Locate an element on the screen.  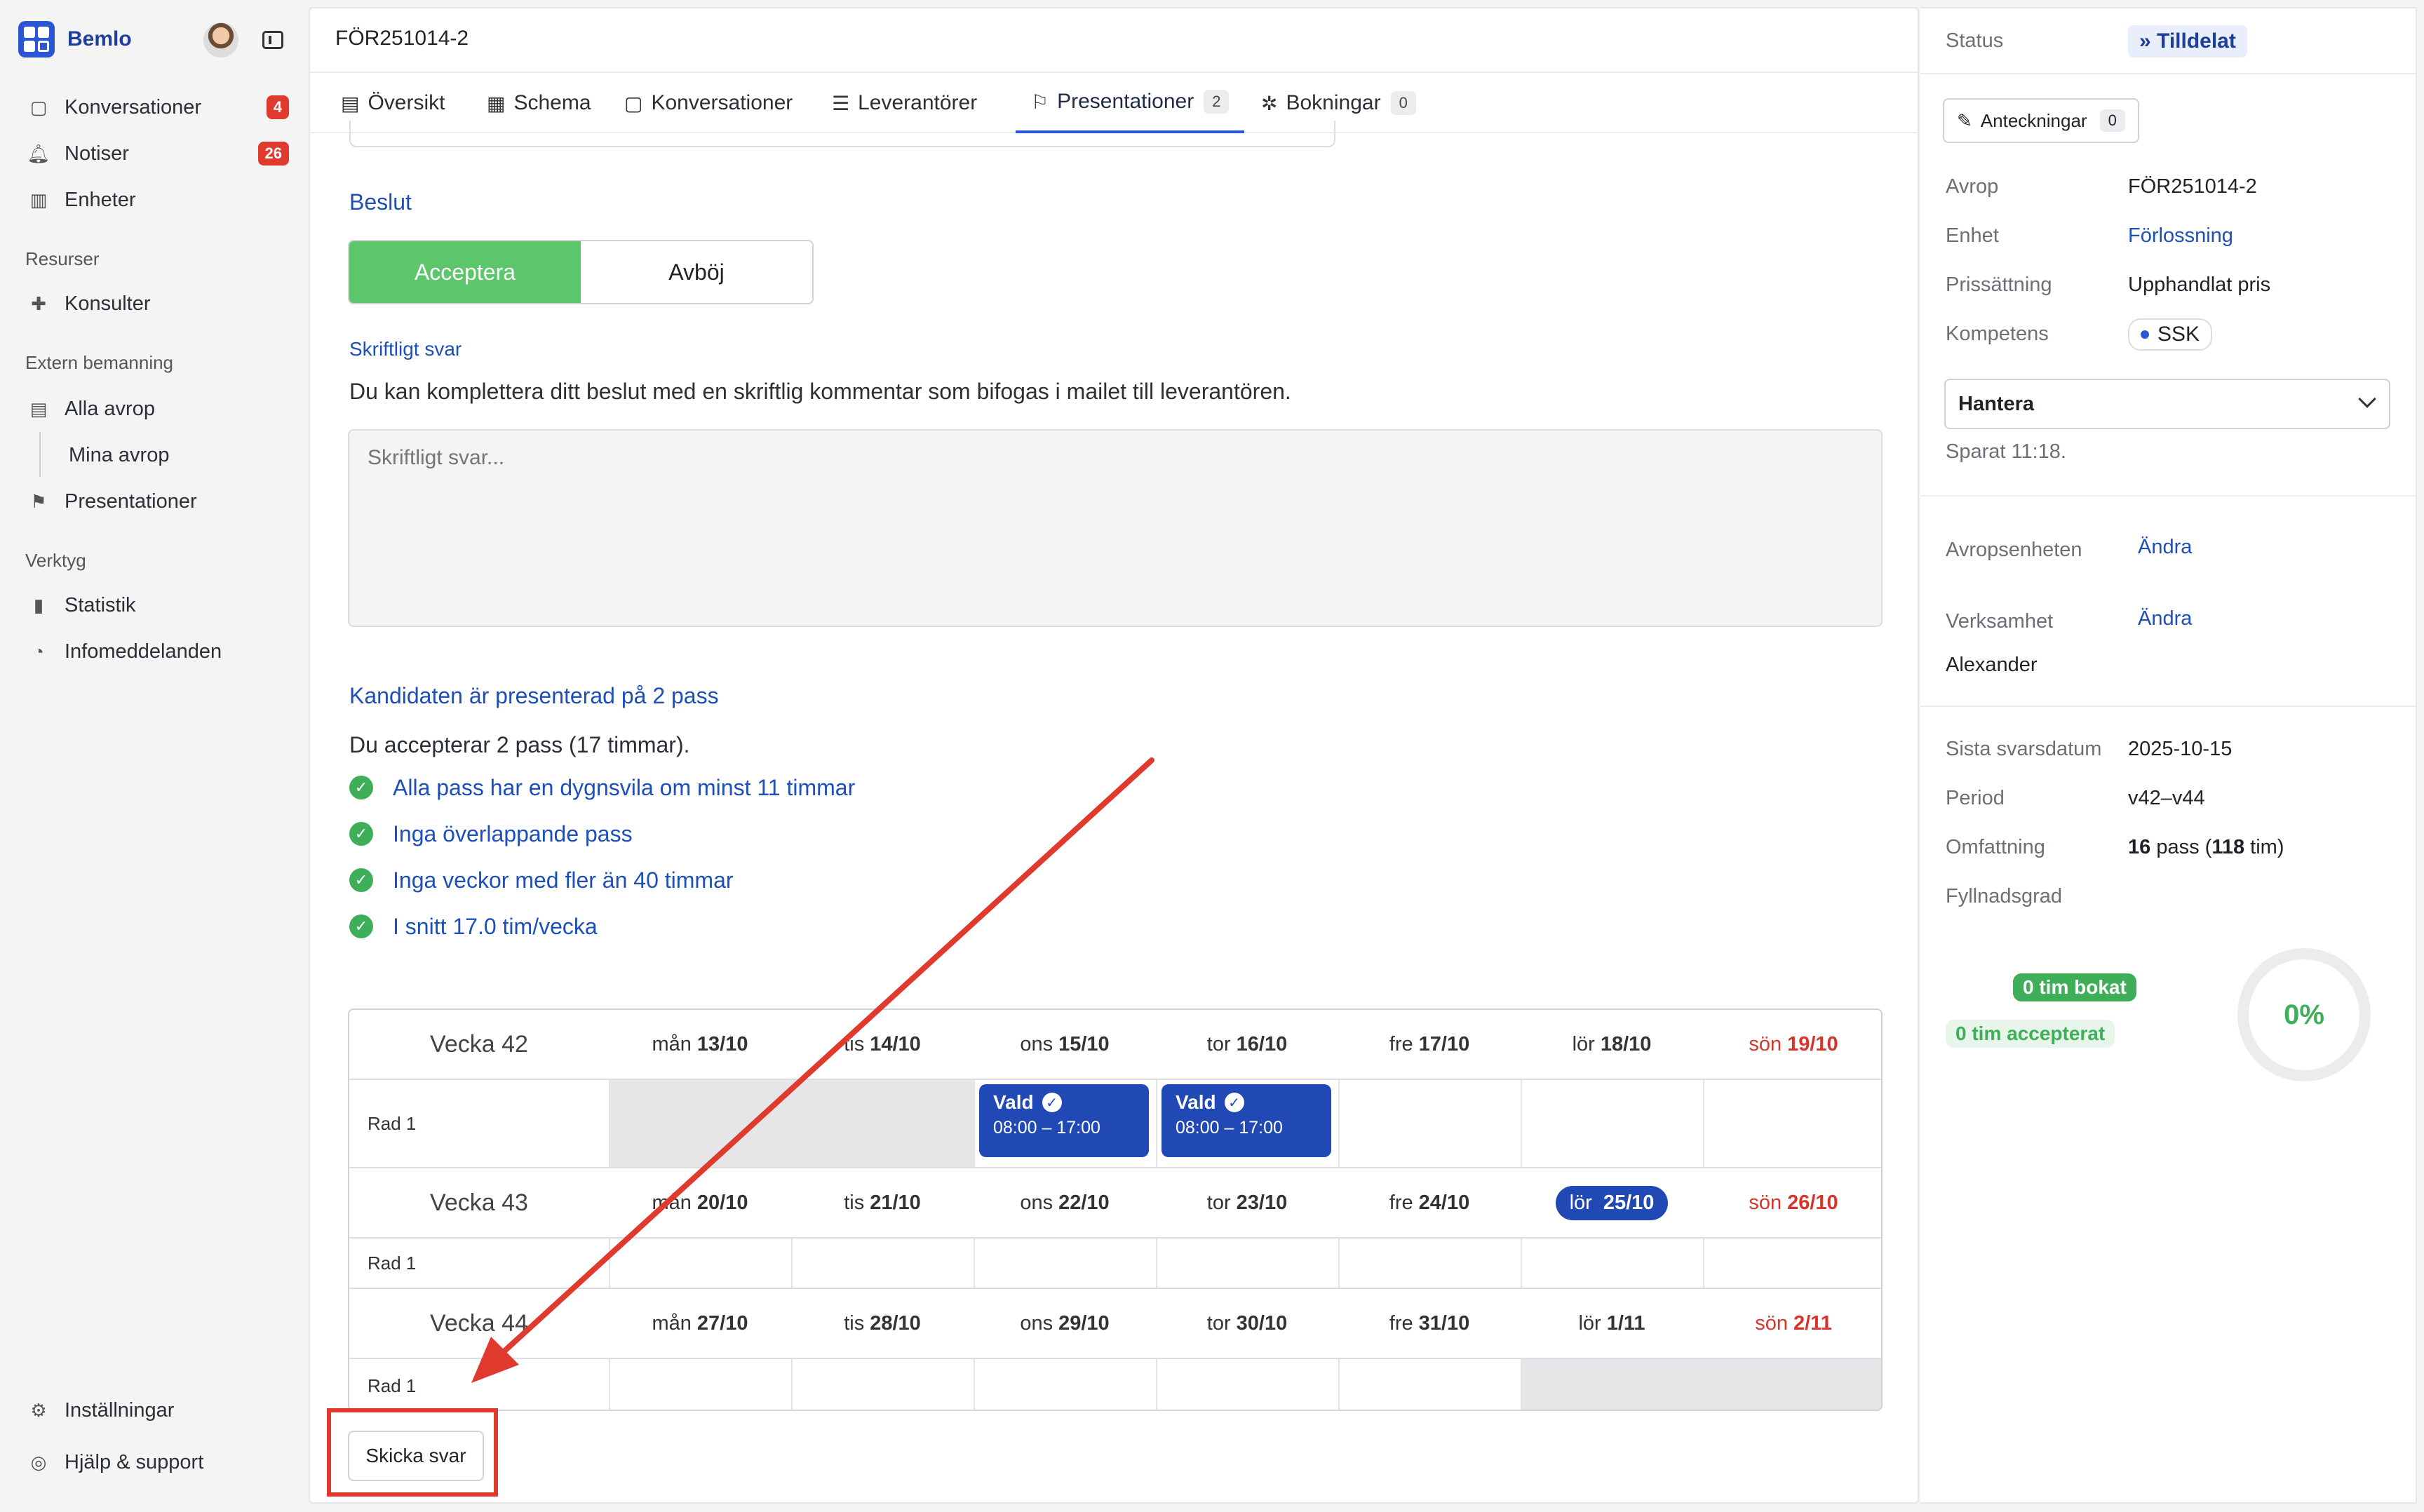
tab-label: Presentationer is located at coordinates (1125, 101).